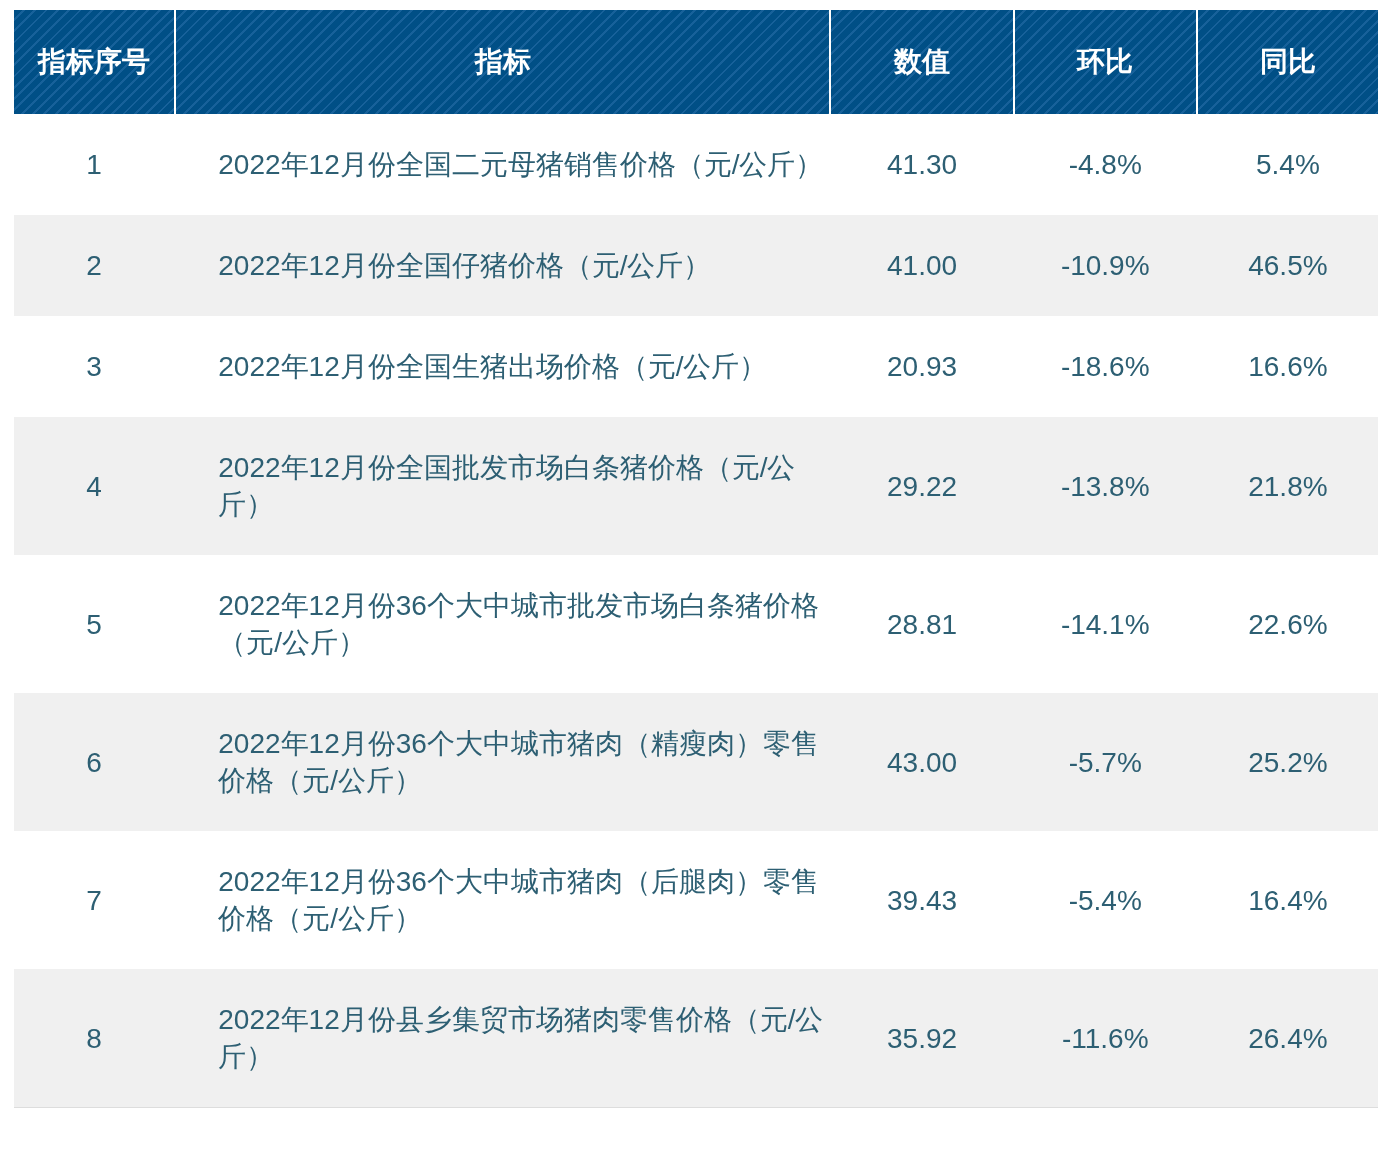  Describe the element at coordinates (94, 62) in the screenshot. I see `column-header: 指标序号` at that location.